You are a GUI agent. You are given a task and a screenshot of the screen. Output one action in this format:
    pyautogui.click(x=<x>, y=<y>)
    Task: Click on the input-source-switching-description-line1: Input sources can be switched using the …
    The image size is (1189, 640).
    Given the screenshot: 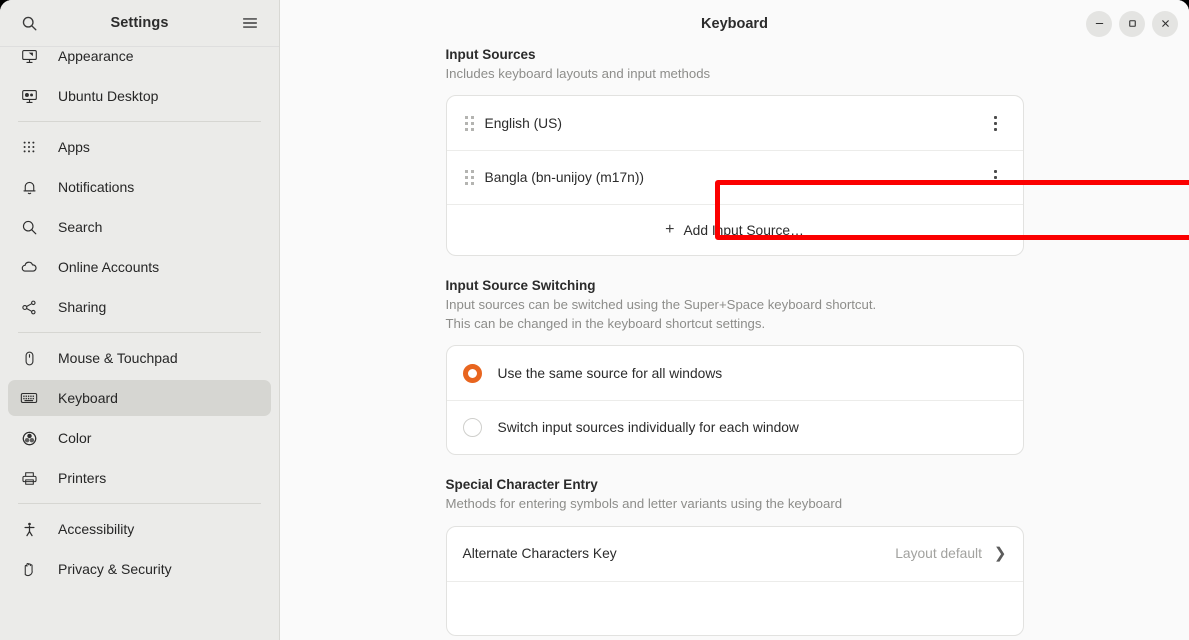 What is the action you would take?
    pyautogui.click(x=661, y=305)
    